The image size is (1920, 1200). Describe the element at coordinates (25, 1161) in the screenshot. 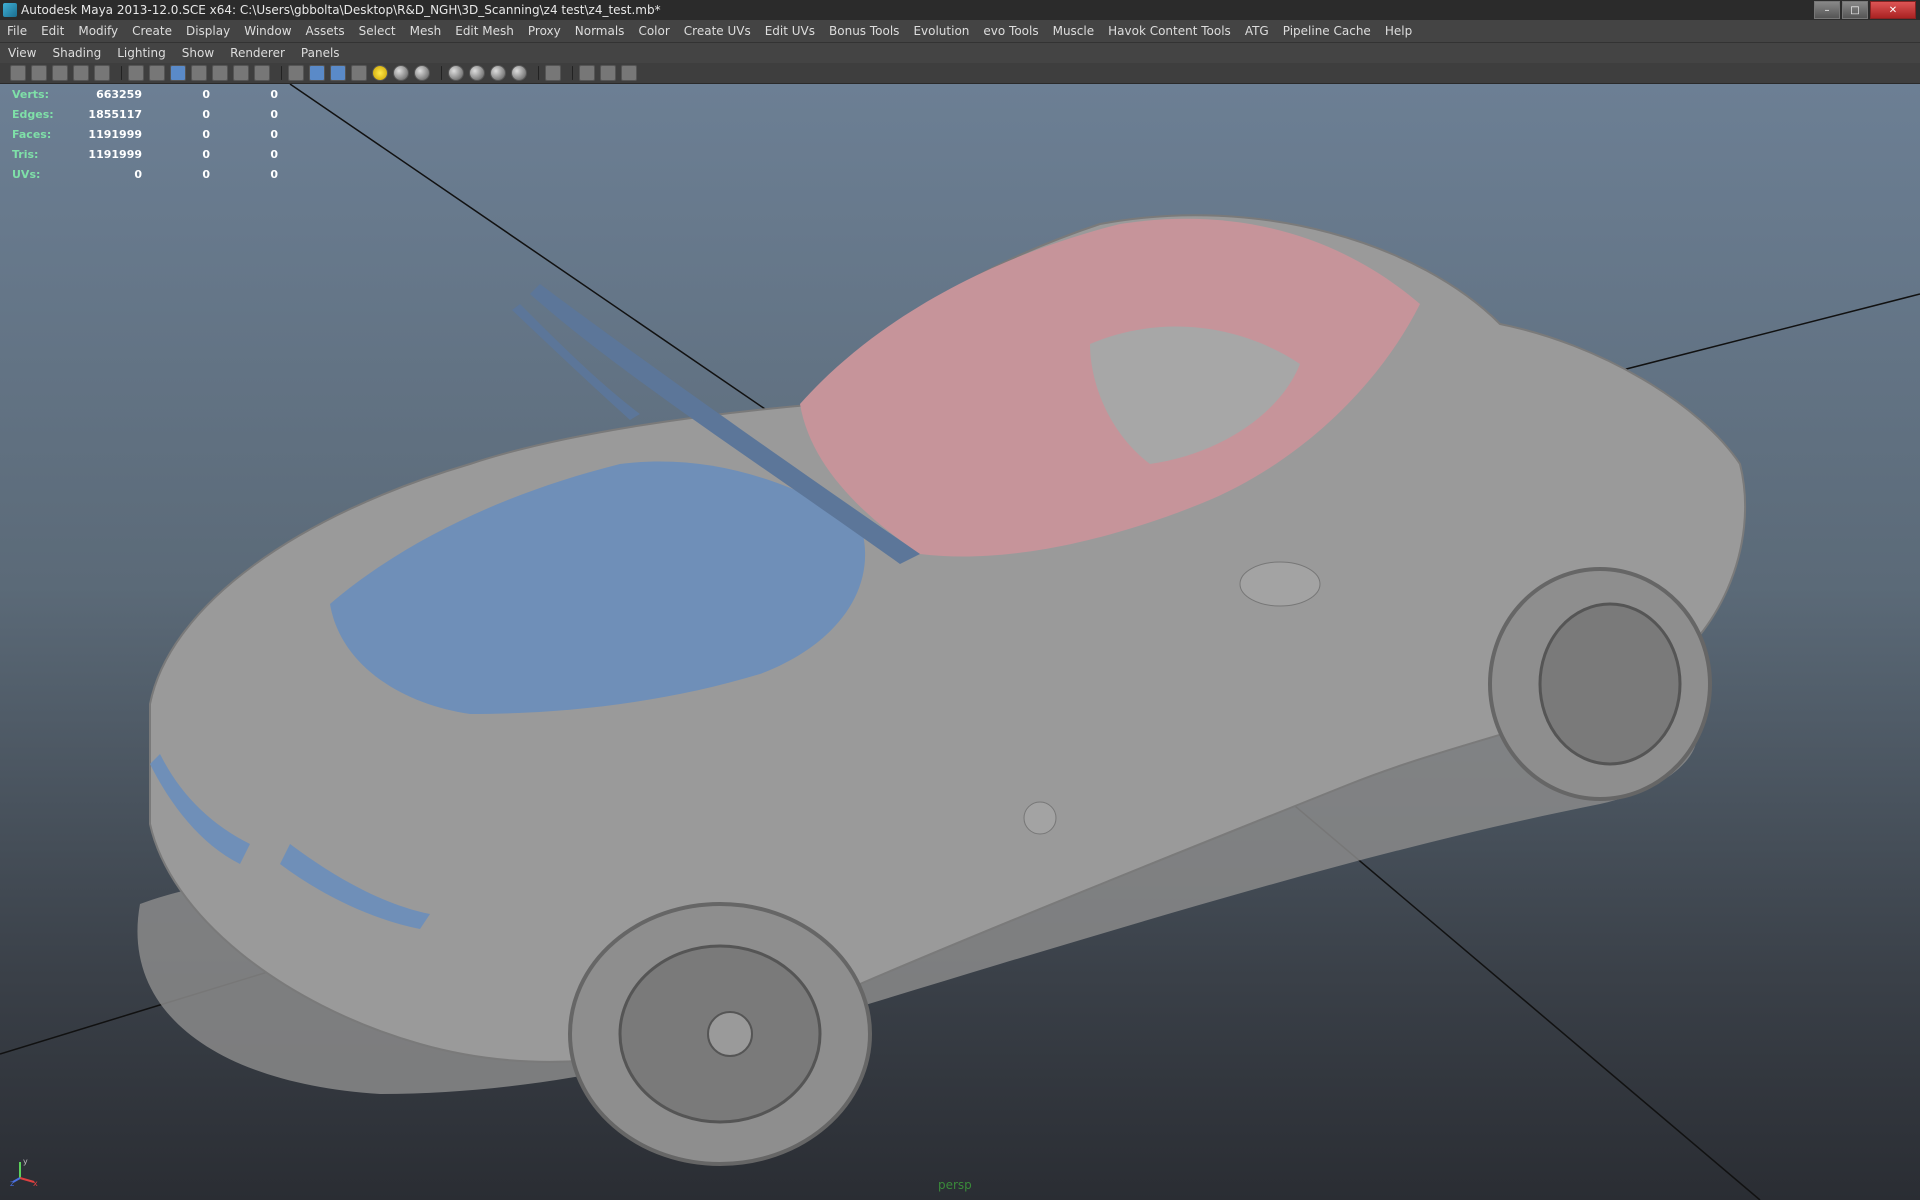

I see `y-axis-label: y` at that location.